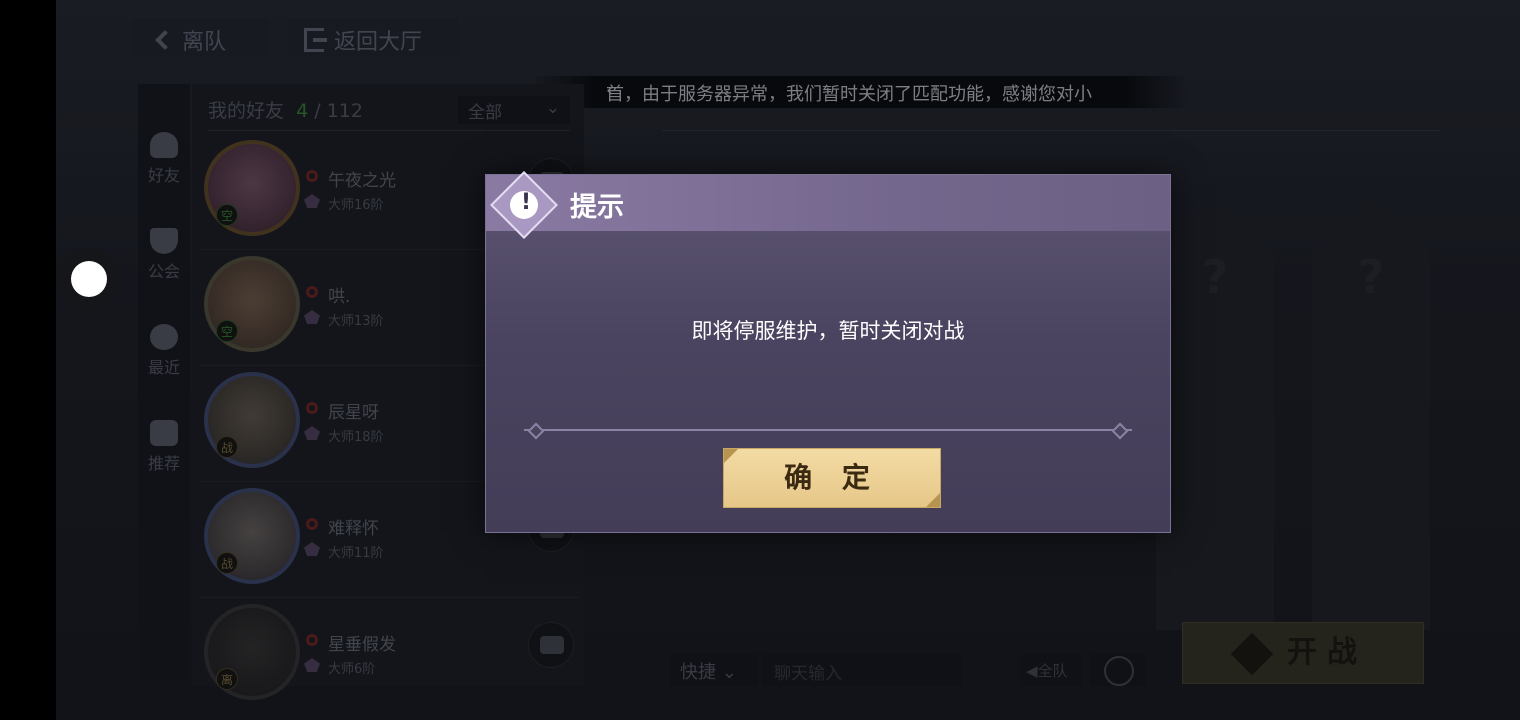 The height and width of the screenshot is (720, 1520). Describe the element at coordinates (28, 360) in the screenshot. I see `left-black-bar` at that location.